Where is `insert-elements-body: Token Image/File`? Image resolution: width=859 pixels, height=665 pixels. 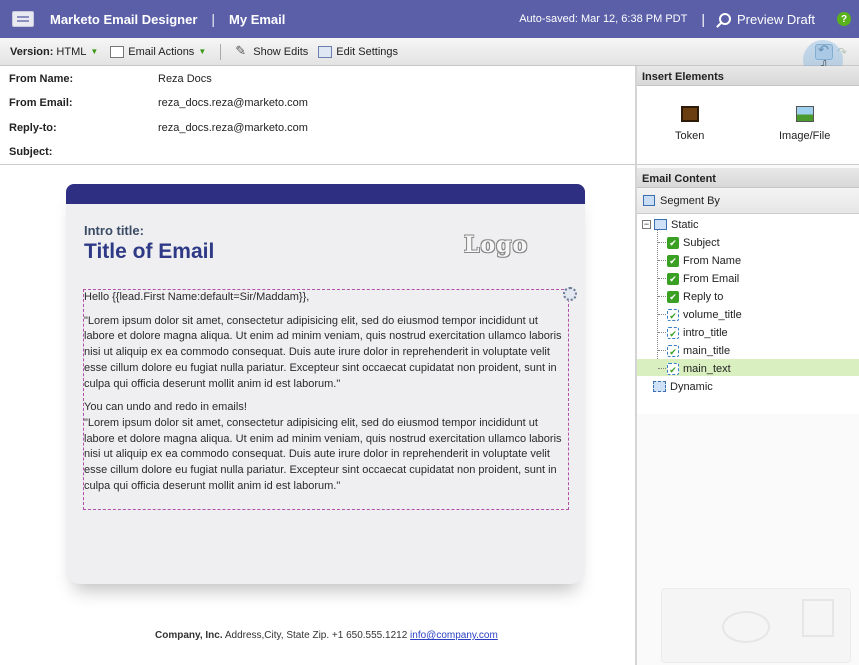 insert-elements-body: Token Image/File is located at coordinates (748, 125).